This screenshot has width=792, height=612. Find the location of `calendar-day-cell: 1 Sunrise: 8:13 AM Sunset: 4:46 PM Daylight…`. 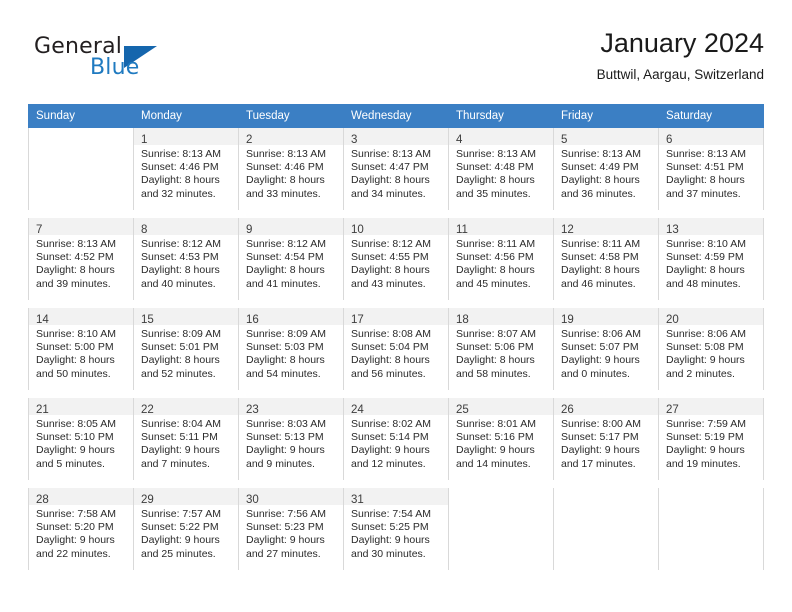

calendar-day-cell: 1 Sunrise: 8:13 AM Sunset: 4:46 PM Daylight… is located at coordinates (186, 168).